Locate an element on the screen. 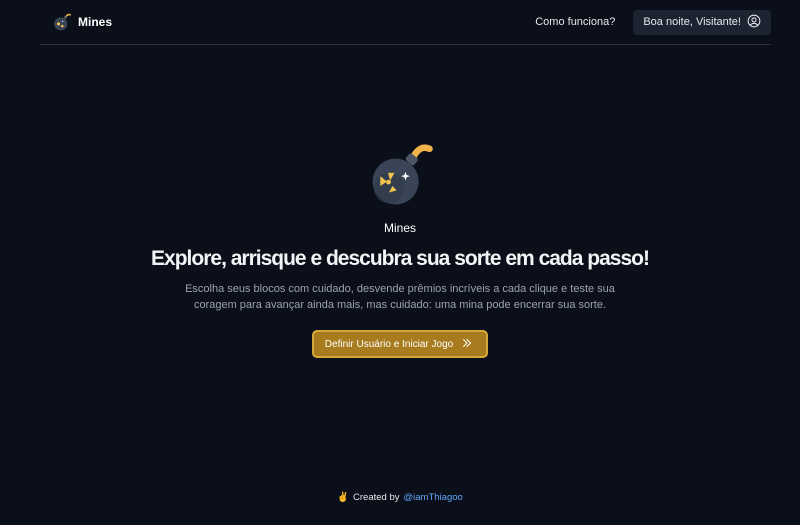 This screenshot has height=525, width=800. brand-name: Mines is located at coordinates (95, 22).